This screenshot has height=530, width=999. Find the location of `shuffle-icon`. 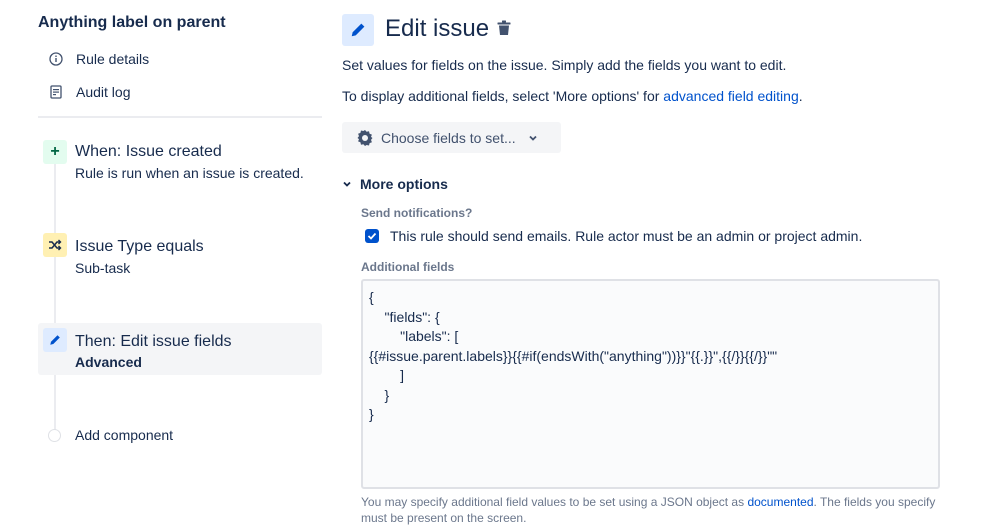

shuffle-icon is located at coordinates (55, 245).